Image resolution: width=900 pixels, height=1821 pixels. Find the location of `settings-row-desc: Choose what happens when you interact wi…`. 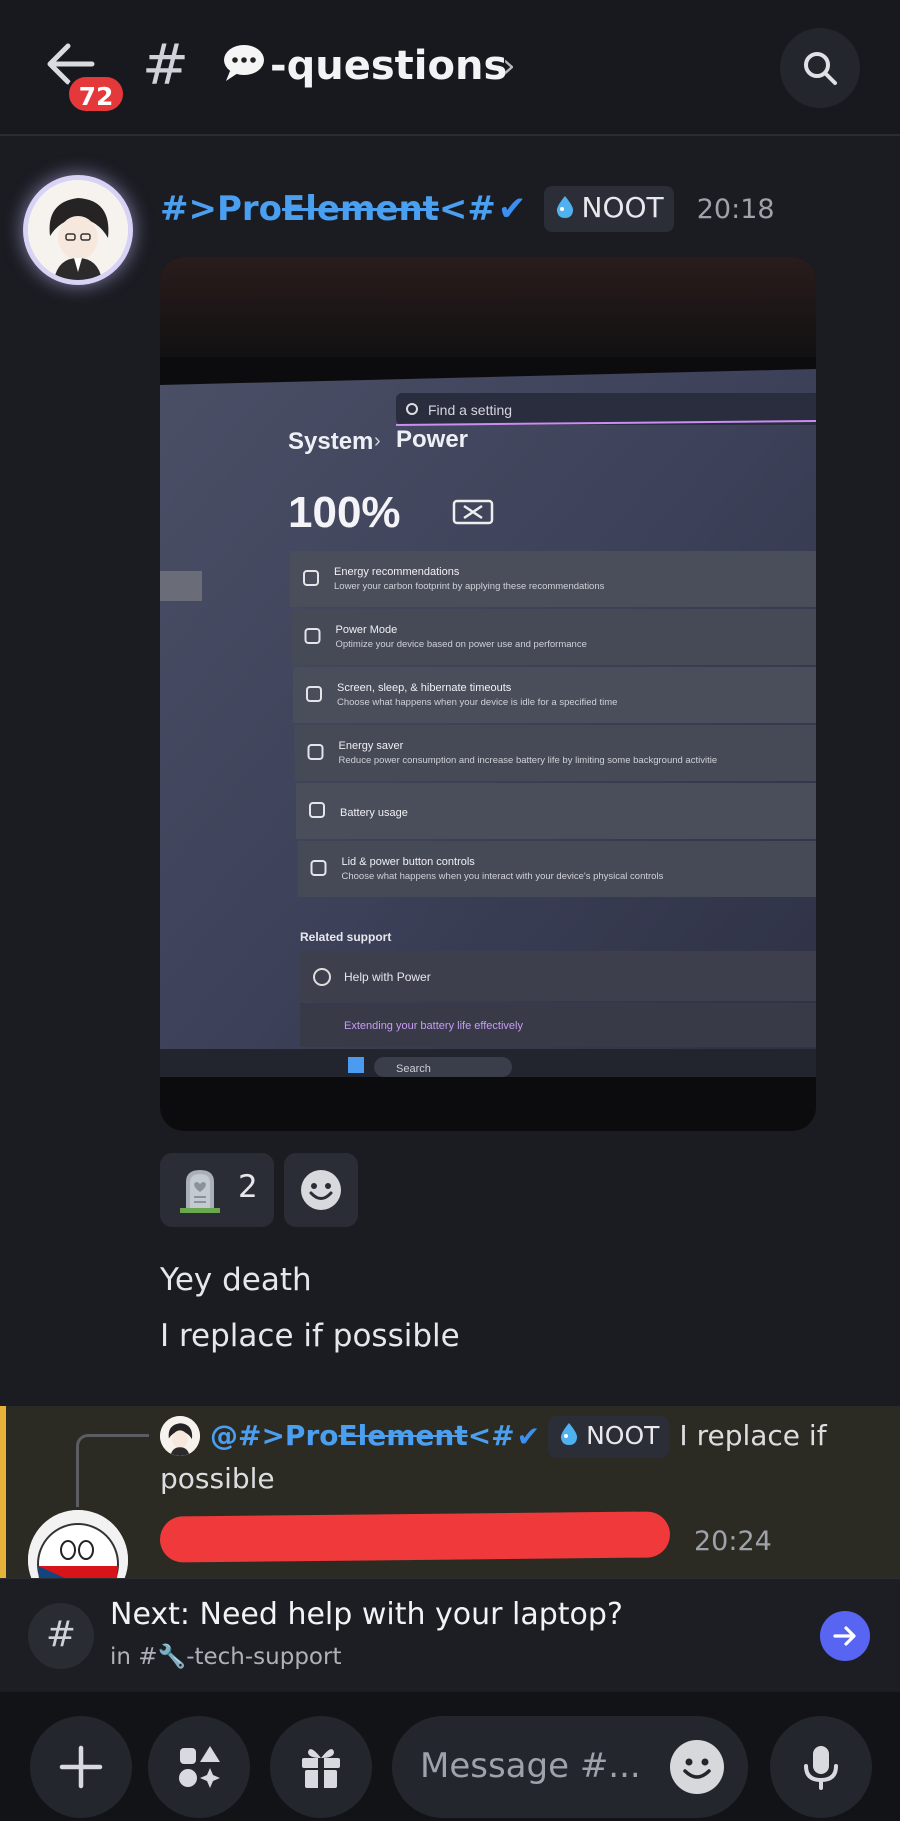

settings-row-desc: Choose what happens when you interact wi… is located at coordinates (503, 876).